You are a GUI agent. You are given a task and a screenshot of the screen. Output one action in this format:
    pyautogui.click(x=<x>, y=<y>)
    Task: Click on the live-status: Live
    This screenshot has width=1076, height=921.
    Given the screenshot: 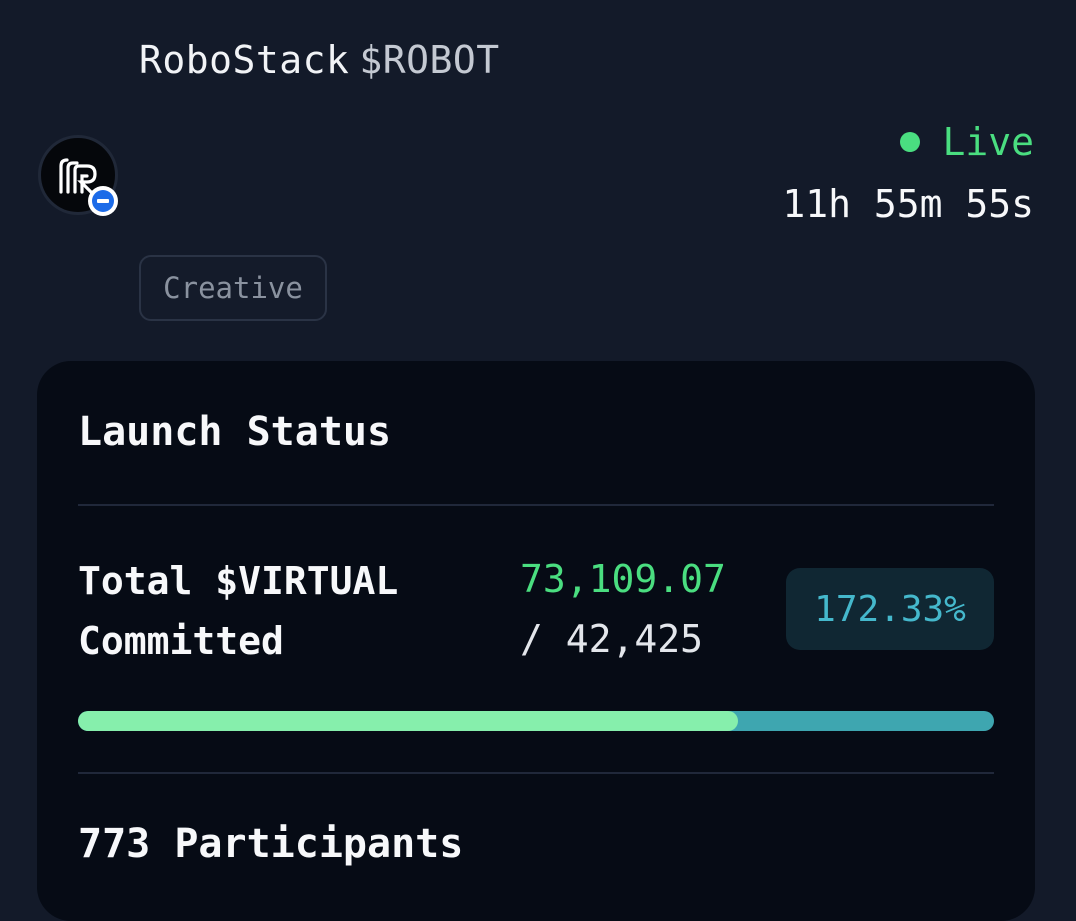 What is the action you would take?
    pyautogui.click(x=967, y=142)
    